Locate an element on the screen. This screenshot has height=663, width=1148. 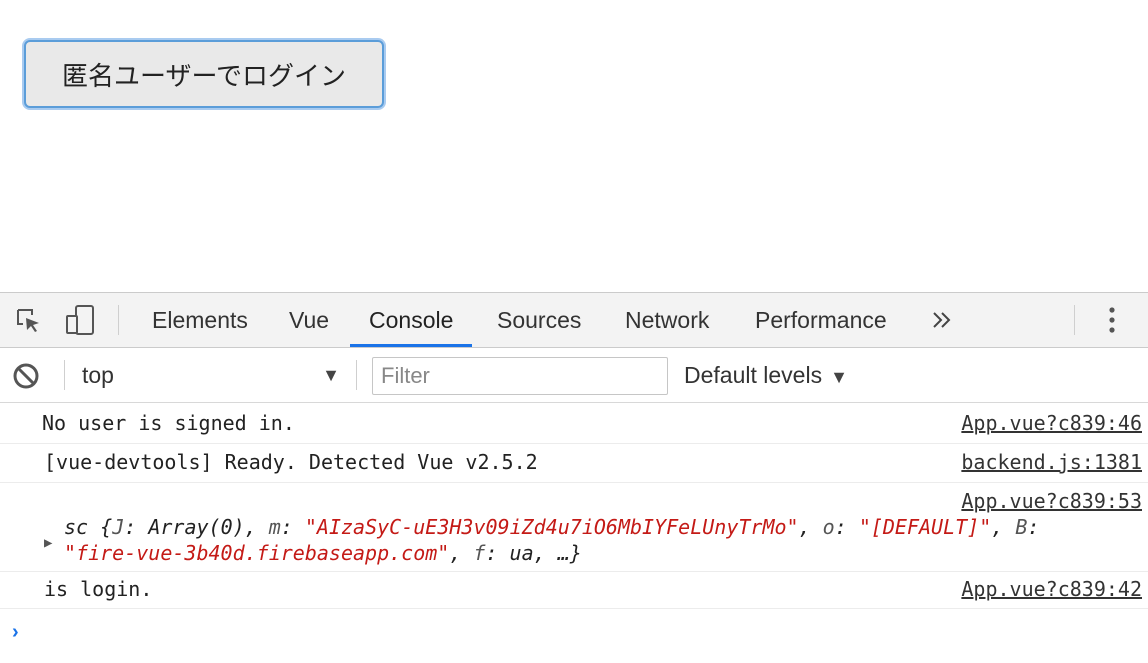
console-prompt-icon: › is located at coordinates (15, 632).